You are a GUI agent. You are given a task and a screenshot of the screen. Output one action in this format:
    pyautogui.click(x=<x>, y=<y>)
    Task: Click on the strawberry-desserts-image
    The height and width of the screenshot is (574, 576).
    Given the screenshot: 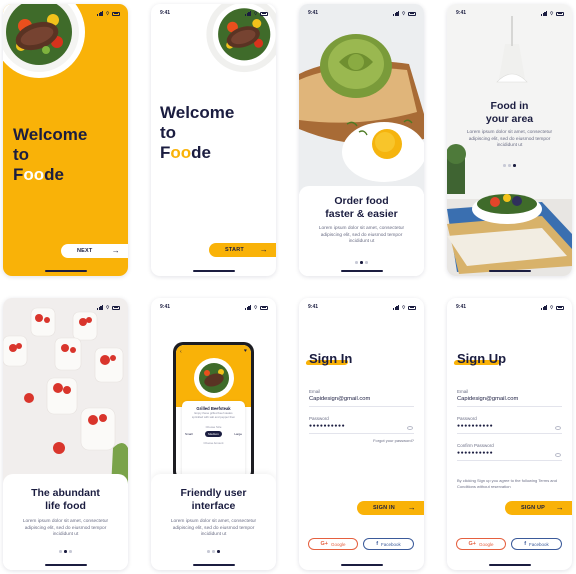 What is the action you would take?
    pyautogui.click(x=65, y=393)
    